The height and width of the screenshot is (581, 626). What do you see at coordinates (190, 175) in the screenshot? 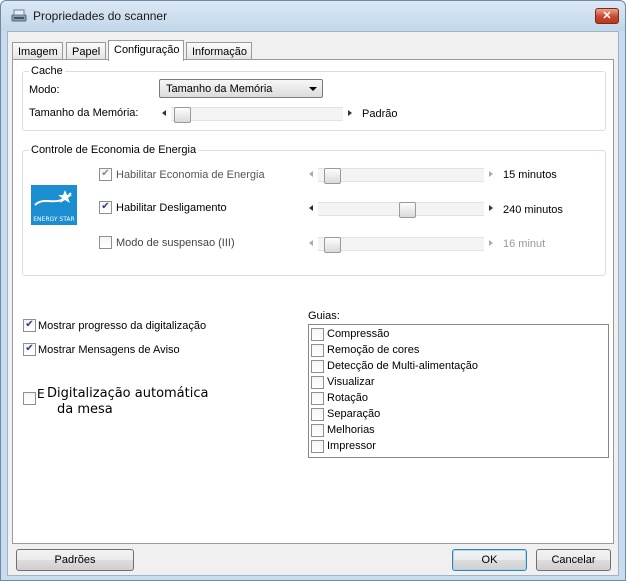
I see `enable-energy-saving-label: Habilitar Economia de Energia` at bounding box center [190, 175].